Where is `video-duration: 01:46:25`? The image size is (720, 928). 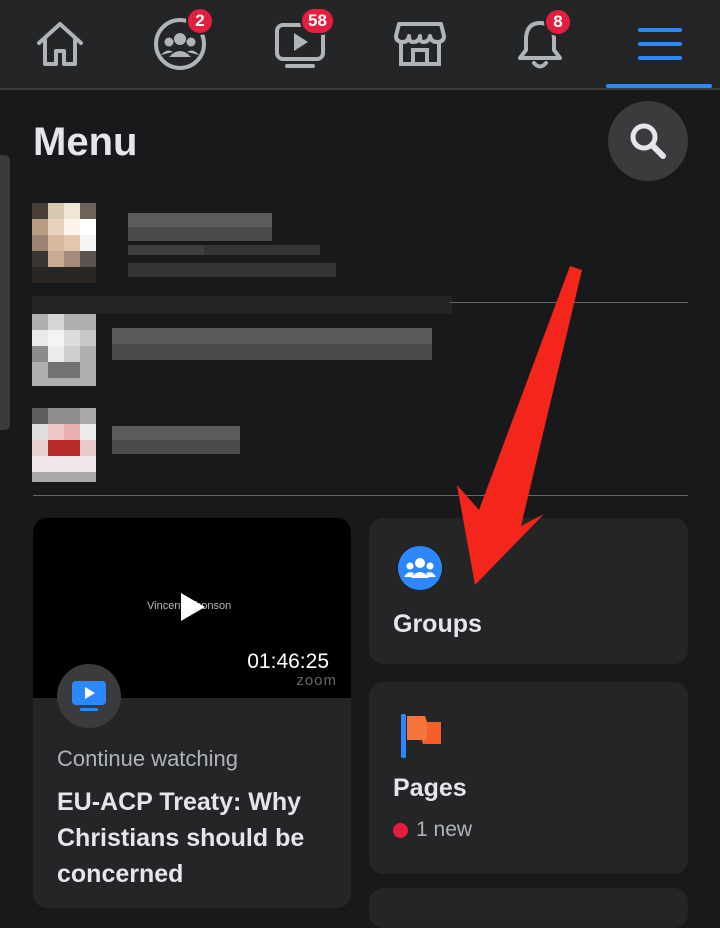
video-duration: 01:46:25 is located at coordinates (288, 661).